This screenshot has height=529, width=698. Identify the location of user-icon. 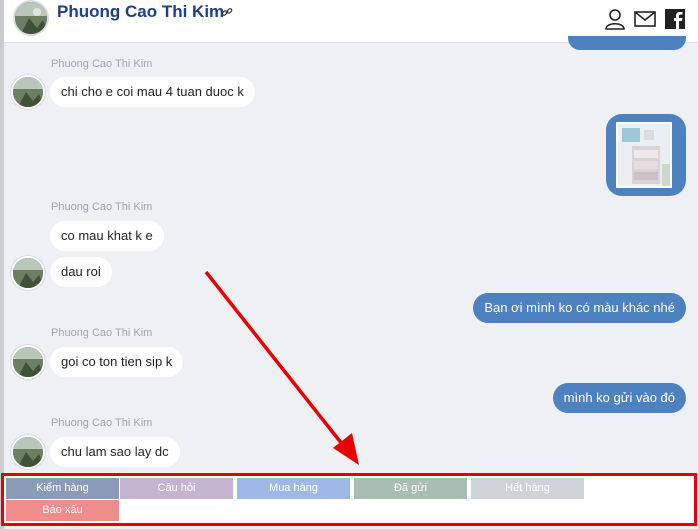
(615, 19).